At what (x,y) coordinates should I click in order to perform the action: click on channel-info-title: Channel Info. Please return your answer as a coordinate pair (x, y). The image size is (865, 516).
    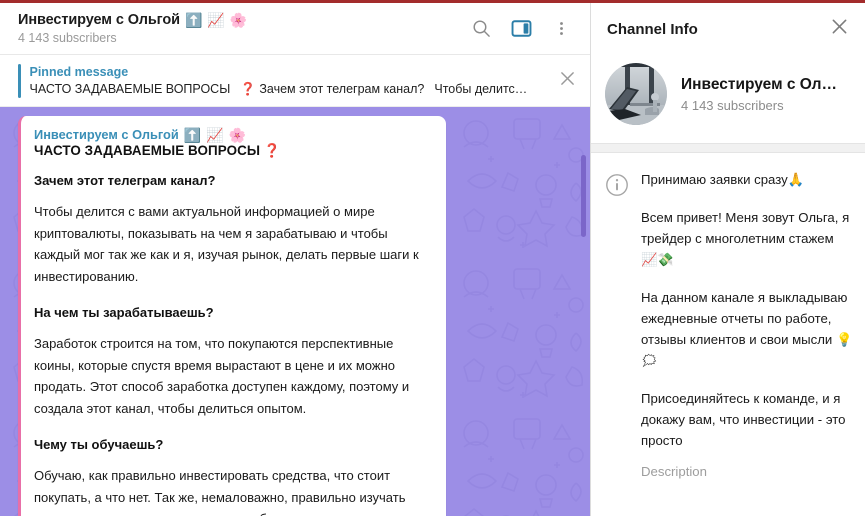
    Looking at the image, I should click on (652, 29).